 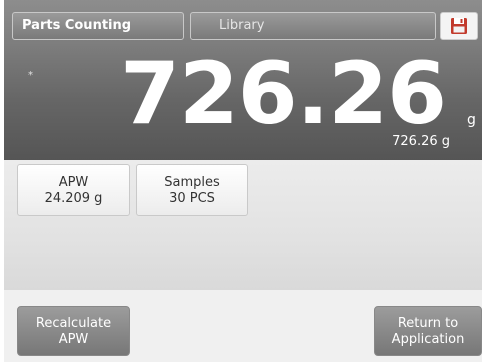 What do you see at coordinates (421, 141) in the screenshot?
I see `secondary-weight-value: 726.26 g` at bounding box center [421, 141].